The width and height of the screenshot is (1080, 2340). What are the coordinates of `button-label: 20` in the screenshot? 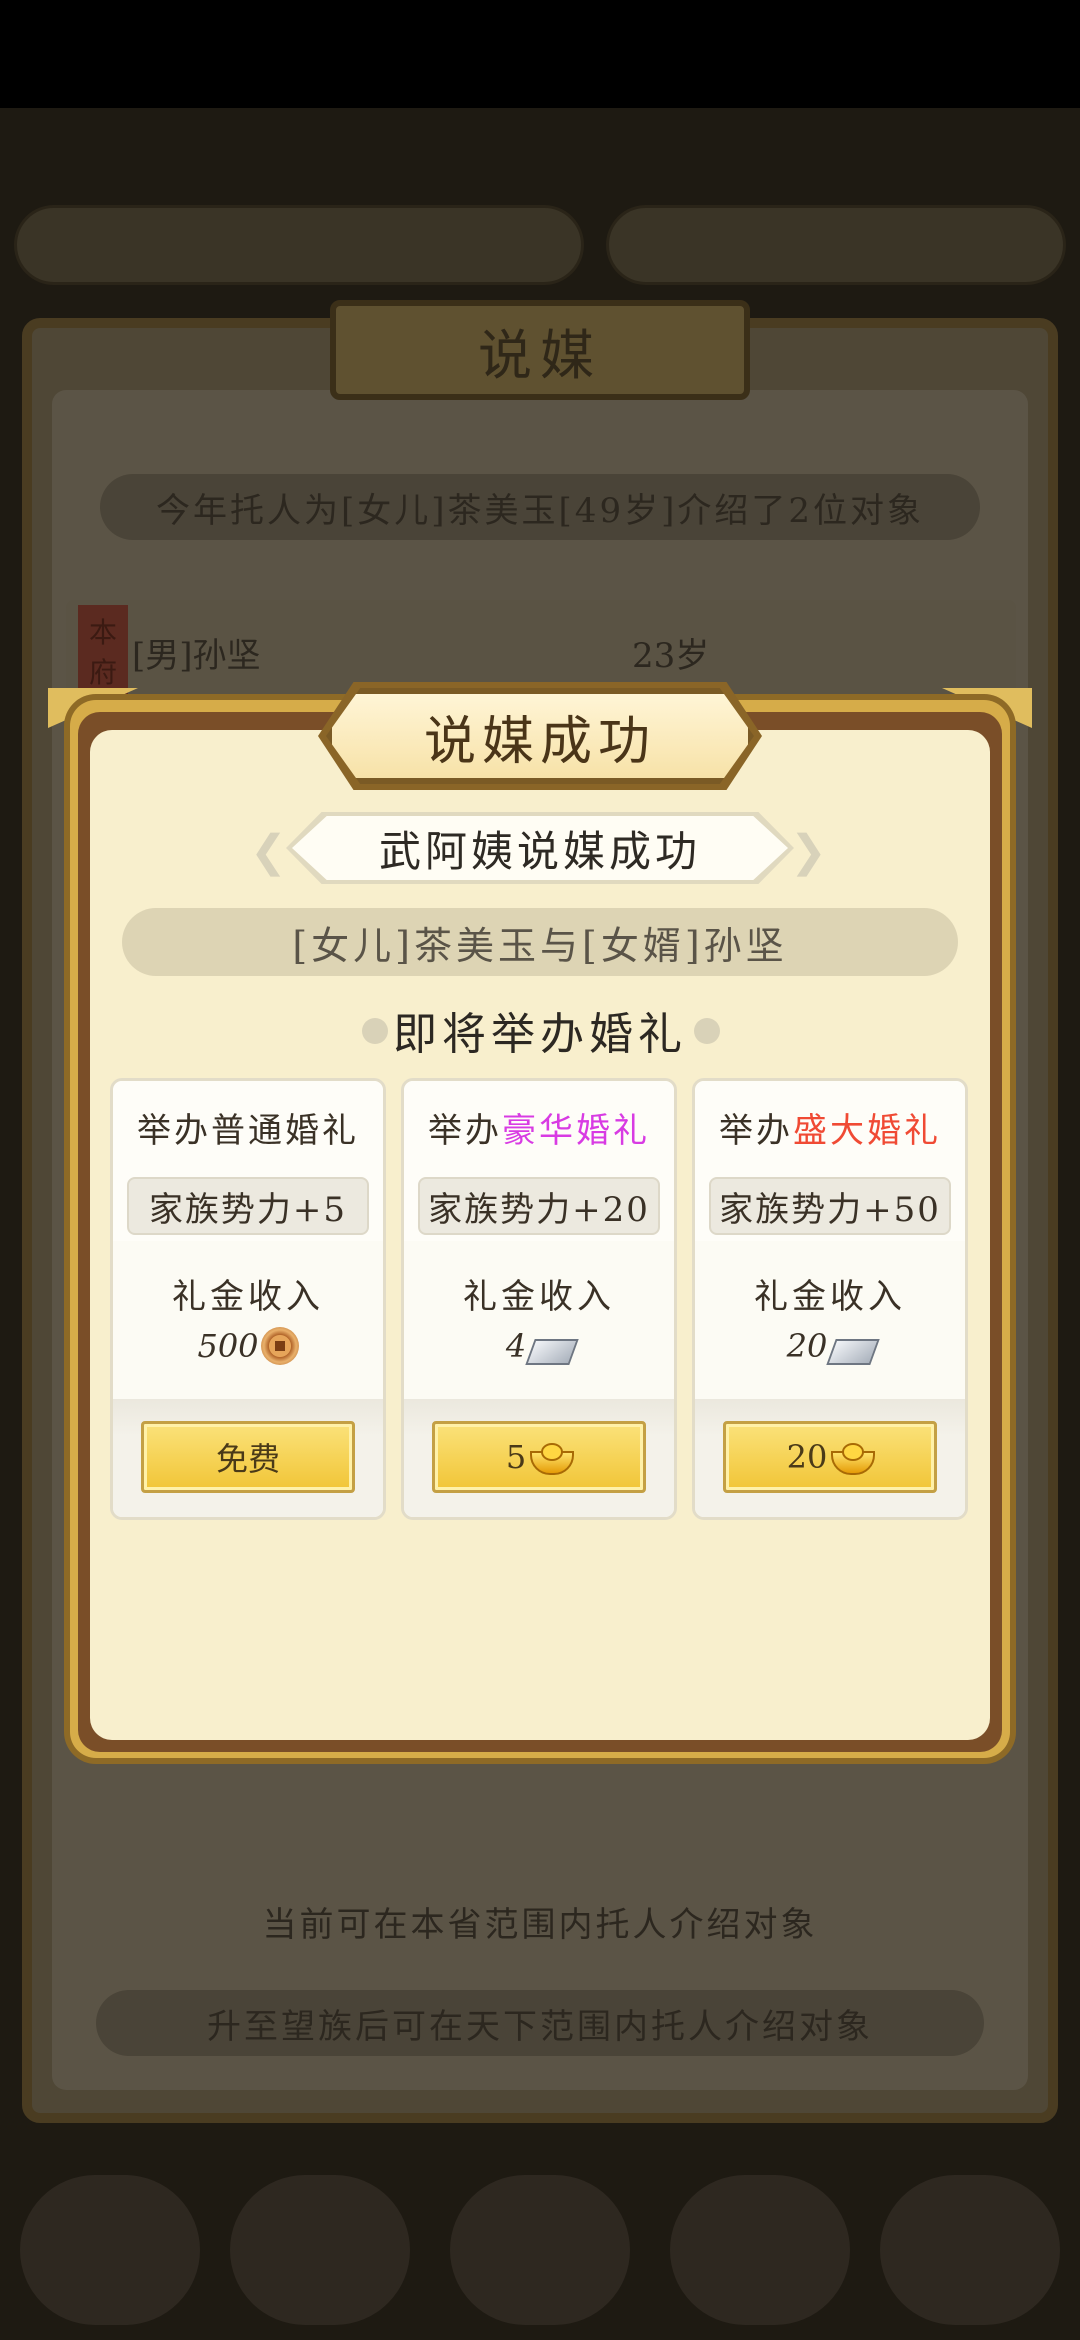 It's located at (807, 1457).